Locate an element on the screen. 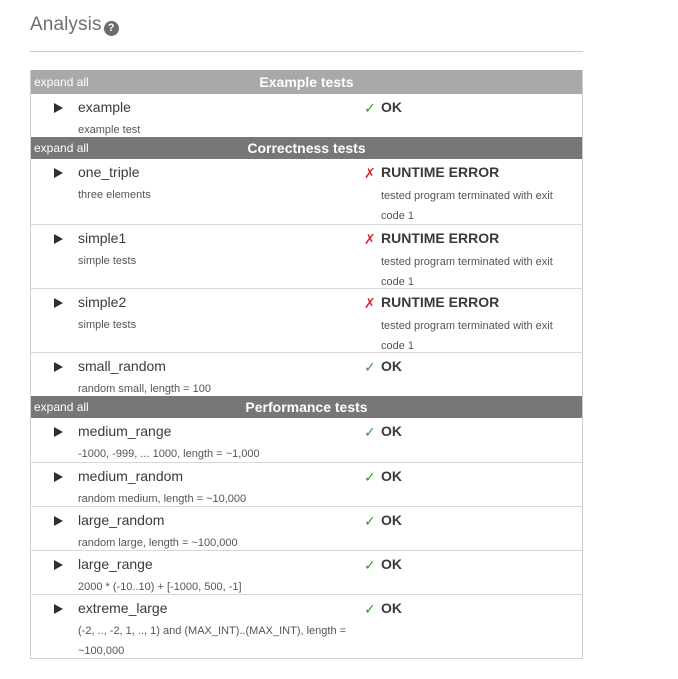 The image size is (678, 679). page-title: Analysis is located at coordinates (66, 24).